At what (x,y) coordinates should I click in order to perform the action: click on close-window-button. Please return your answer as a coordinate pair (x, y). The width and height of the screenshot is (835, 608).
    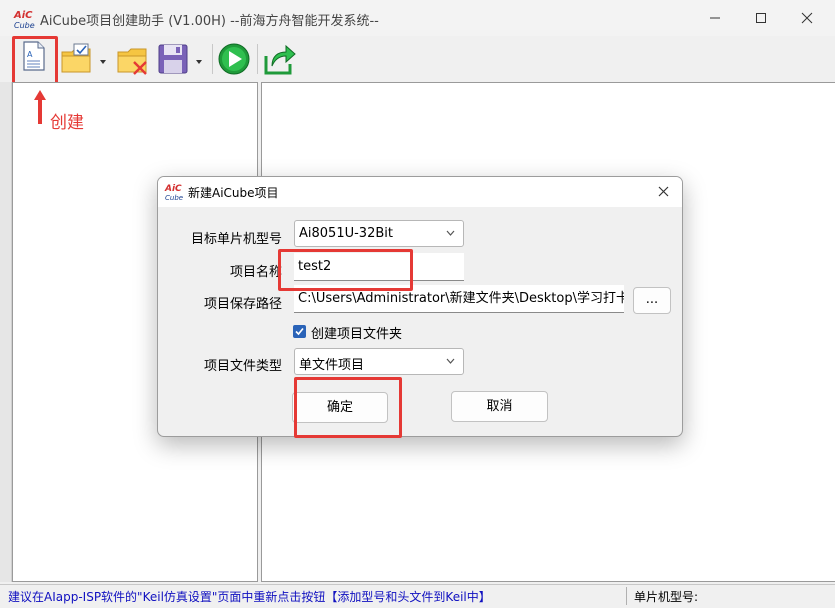
    Looking at the image, I should click on (807, 18).